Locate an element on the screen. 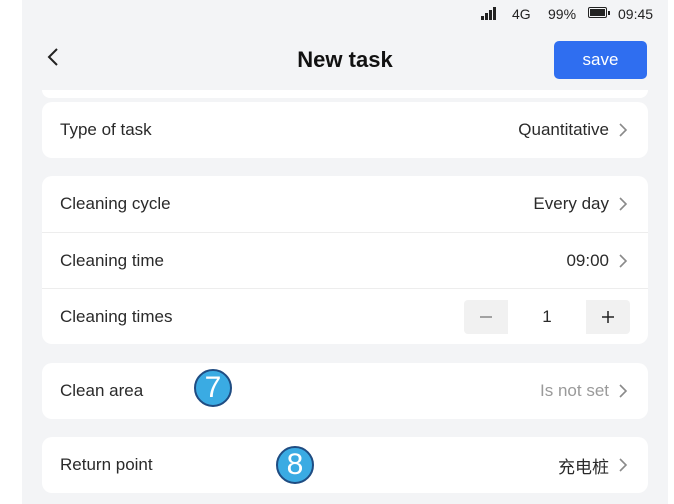 The image size is (674, 504). quantity-stepper: 1 is located at coordinates (547, 316).